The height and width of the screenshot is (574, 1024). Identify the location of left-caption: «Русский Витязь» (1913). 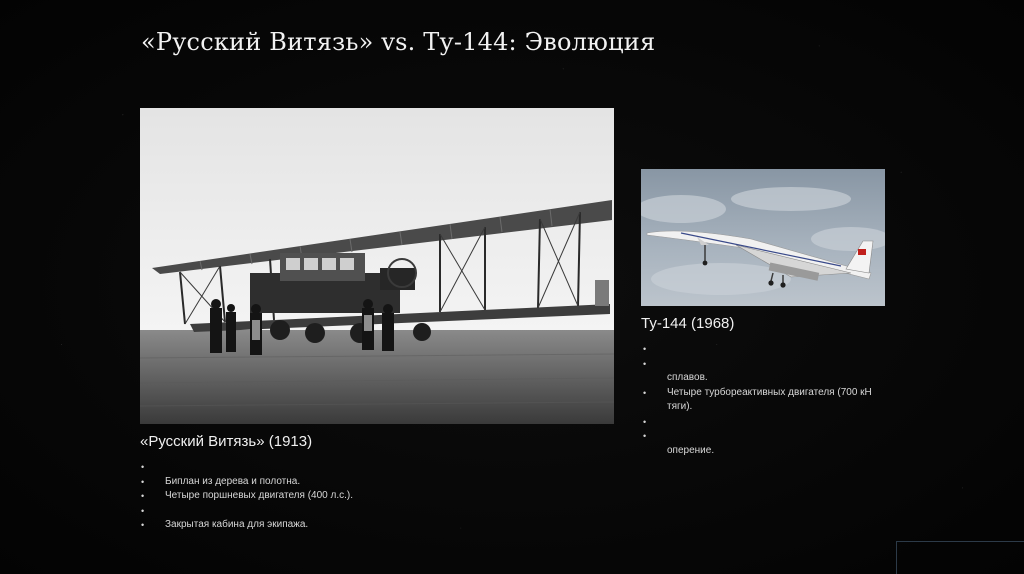
(226, 441).